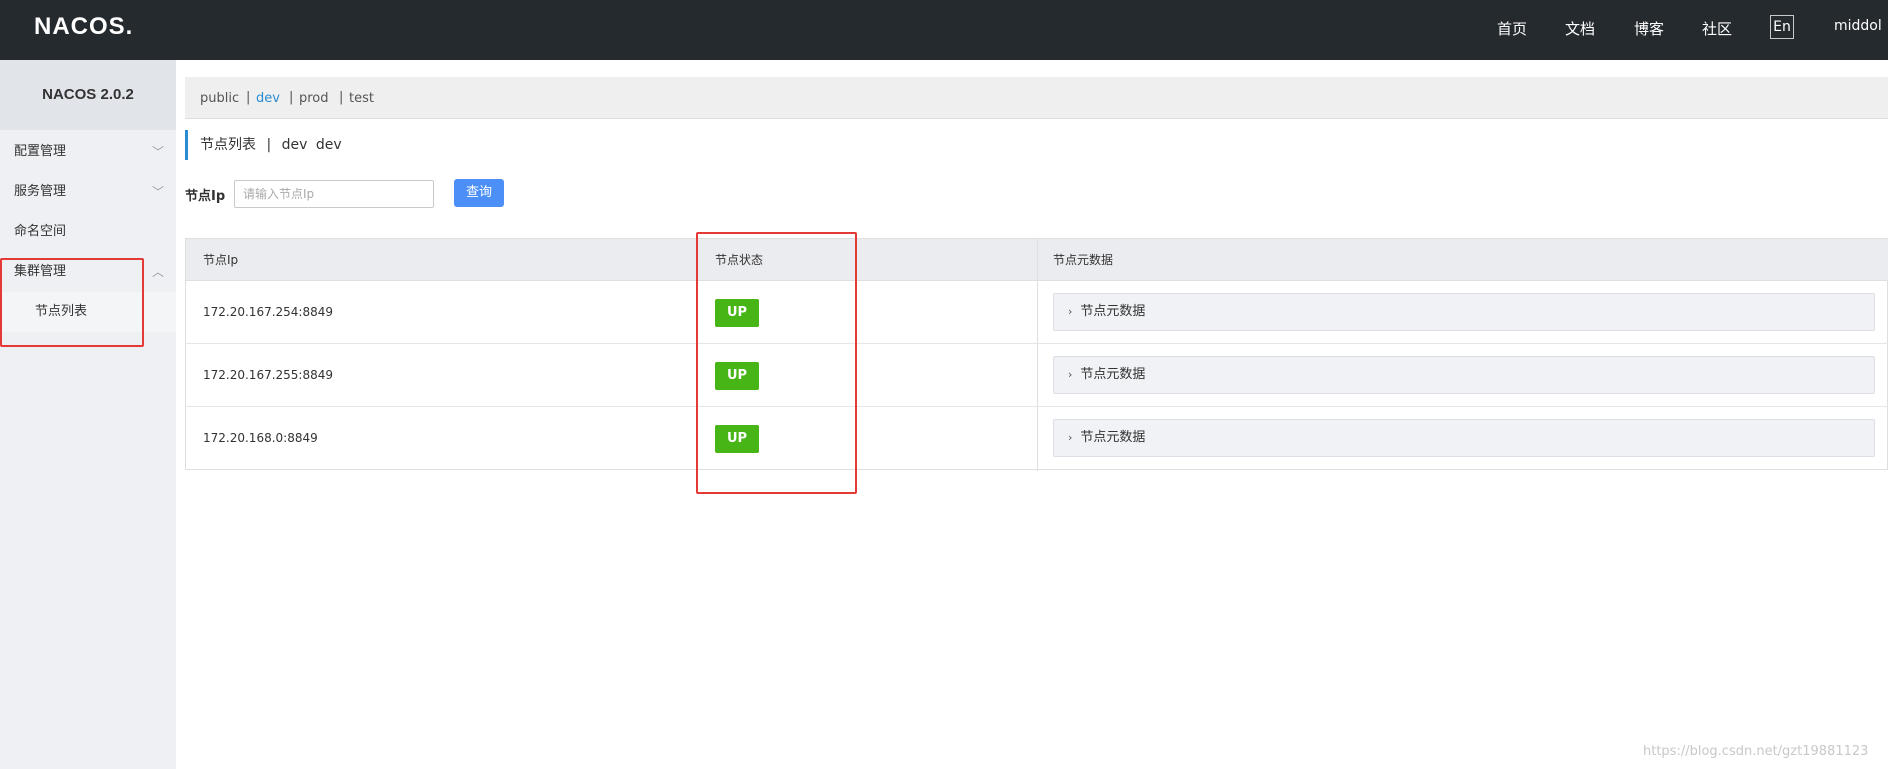 This screenshot has height=769, width=1888. What do you see at coordinates (88, 95) in the screenshot?
I see `sidebar-brand: NACOS 2.0.2` at bounding box center [88, 95].